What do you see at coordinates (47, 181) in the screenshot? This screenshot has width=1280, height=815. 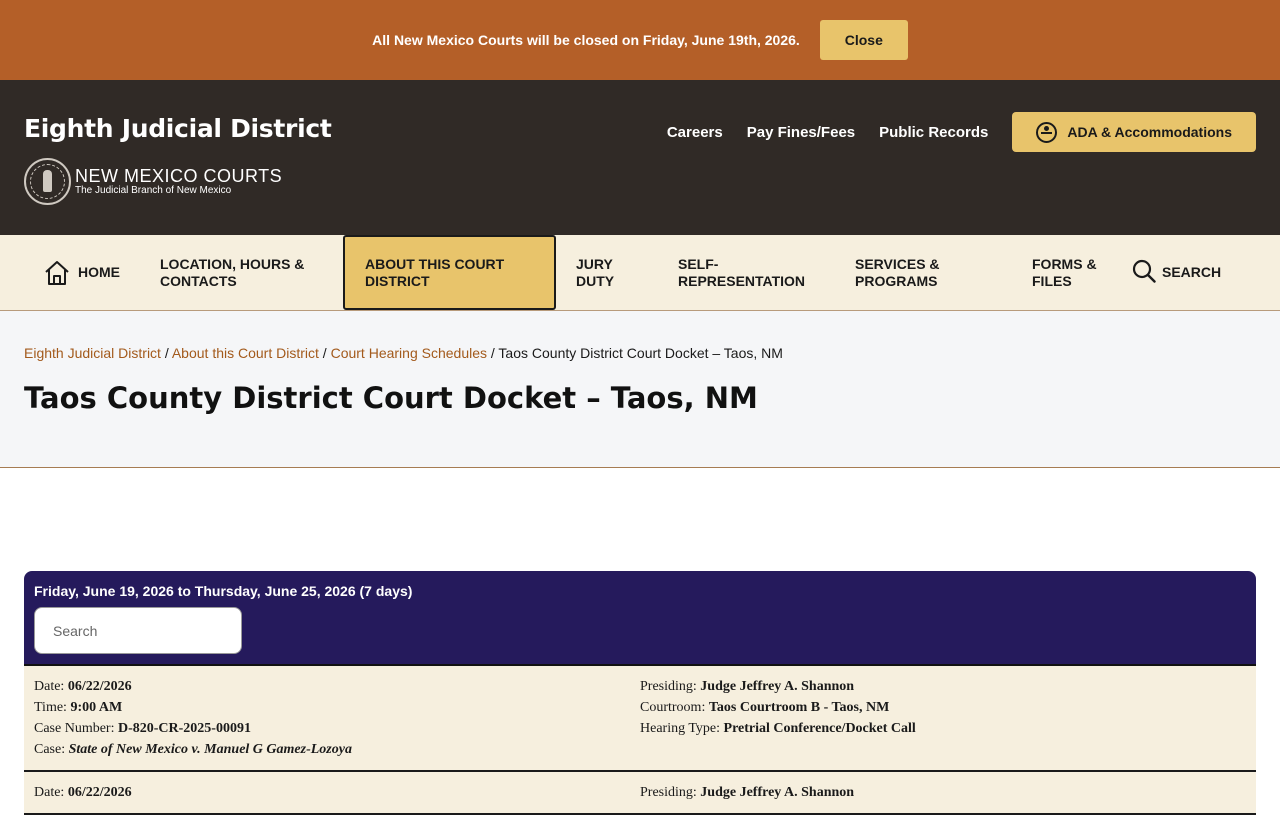 I see `court-seal-icon` at bounding box center [47, 181].